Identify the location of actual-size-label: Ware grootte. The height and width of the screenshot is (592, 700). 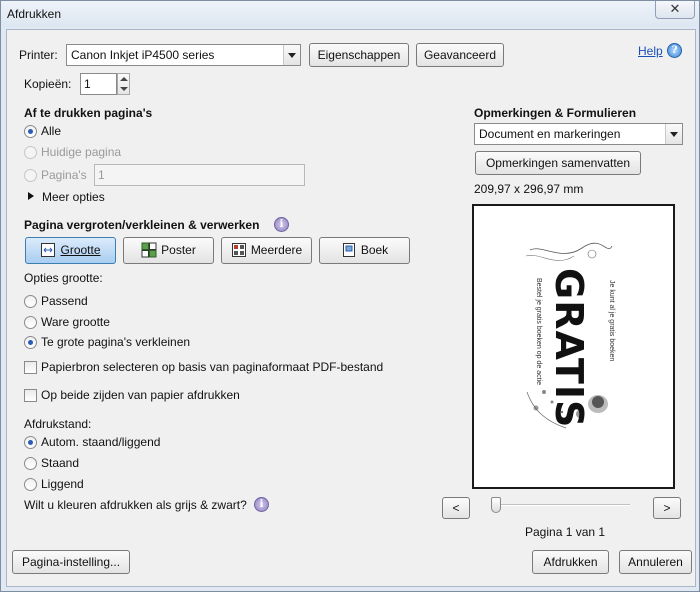
(75, 322).